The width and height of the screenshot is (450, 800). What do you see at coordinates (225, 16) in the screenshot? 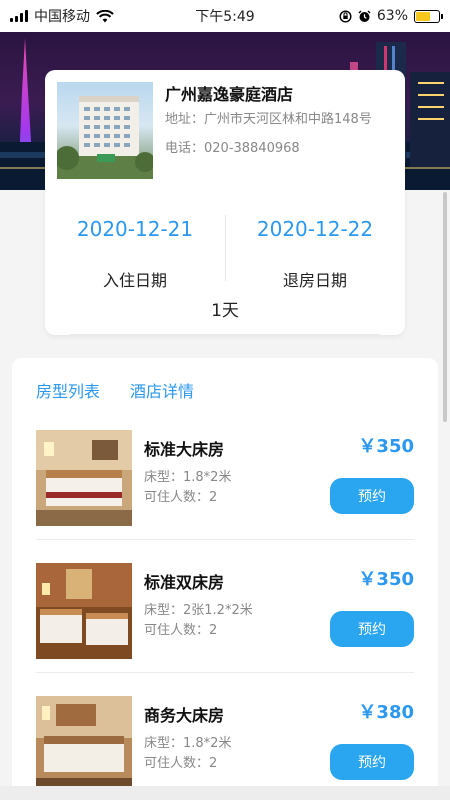
I see `status-bar: 中国移动 下午5:49 63%` at bounding box center [225, 16].